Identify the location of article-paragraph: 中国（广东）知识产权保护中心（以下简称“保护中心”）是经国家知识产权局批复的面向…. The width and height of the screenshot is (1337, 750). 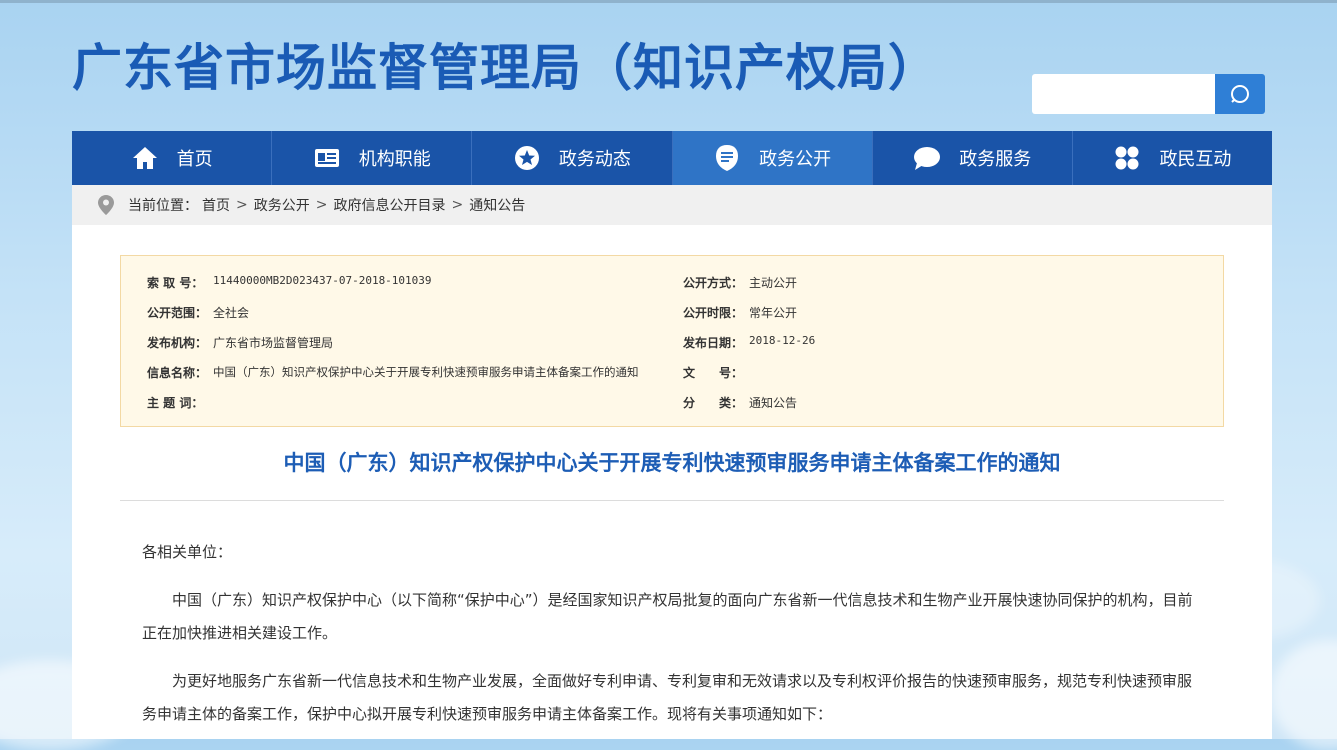
(667, 616).